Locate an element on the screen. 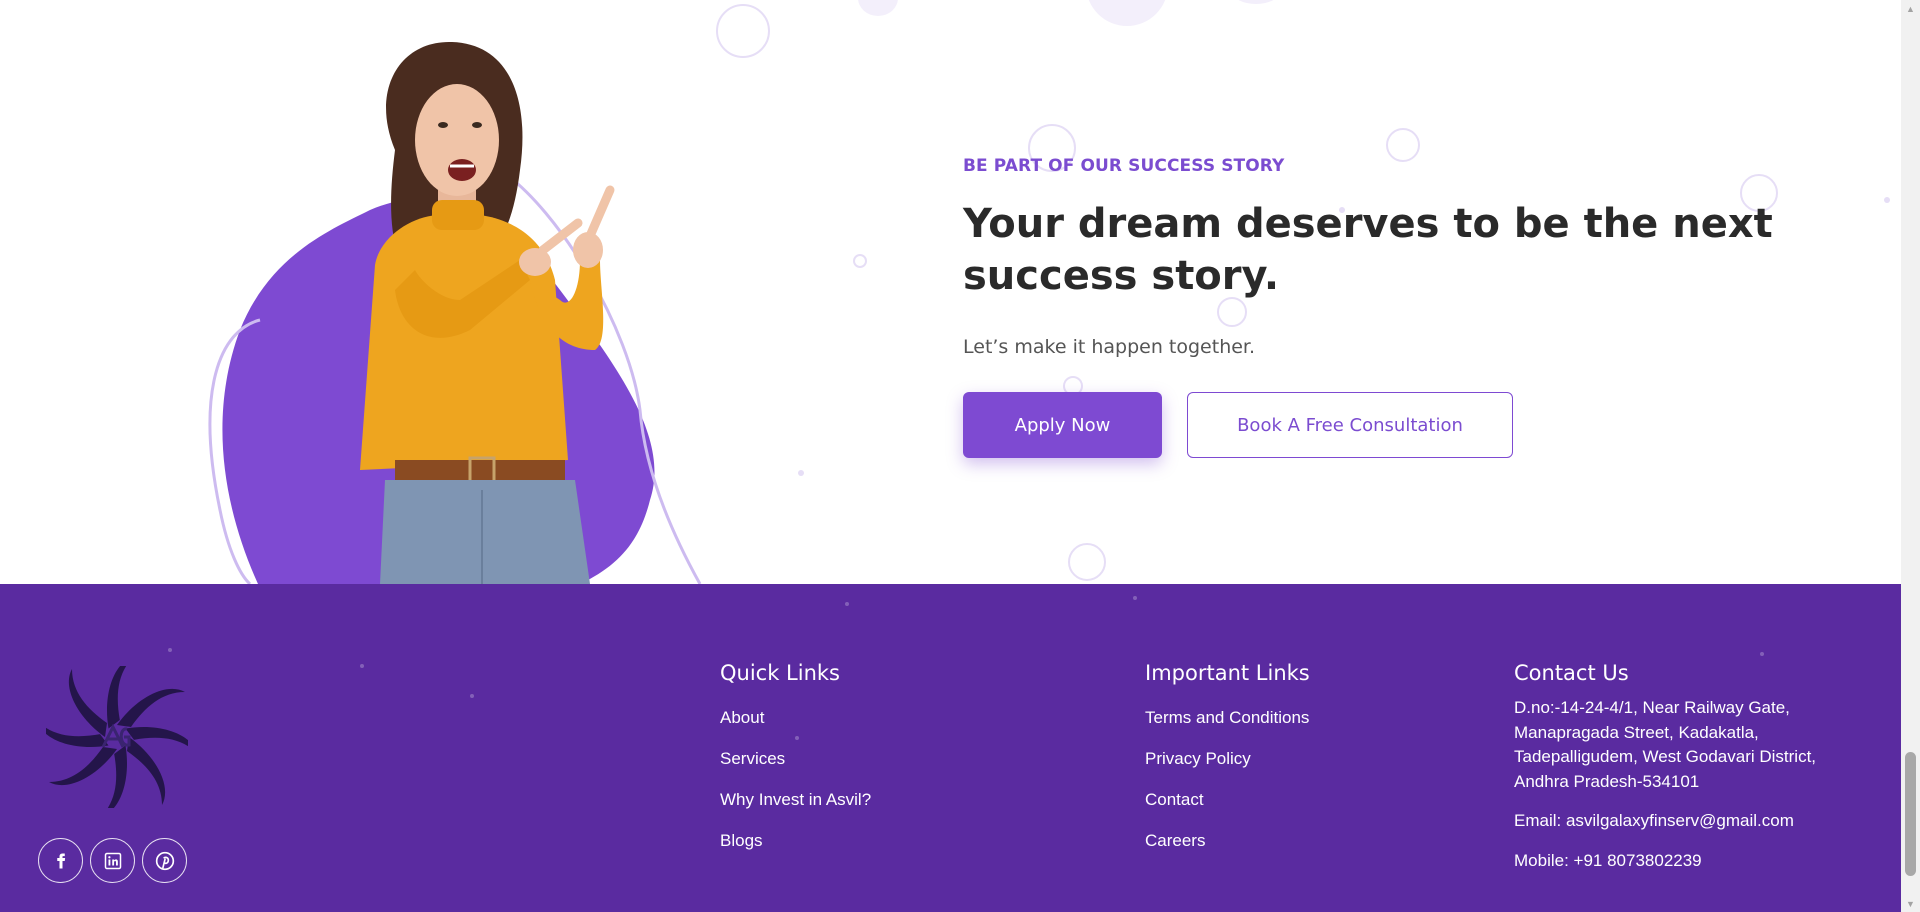 The height and width of the screenshot is (912, 1920). footer-link-terms: Terms and Conditions is located at coordinates (1227, 728).